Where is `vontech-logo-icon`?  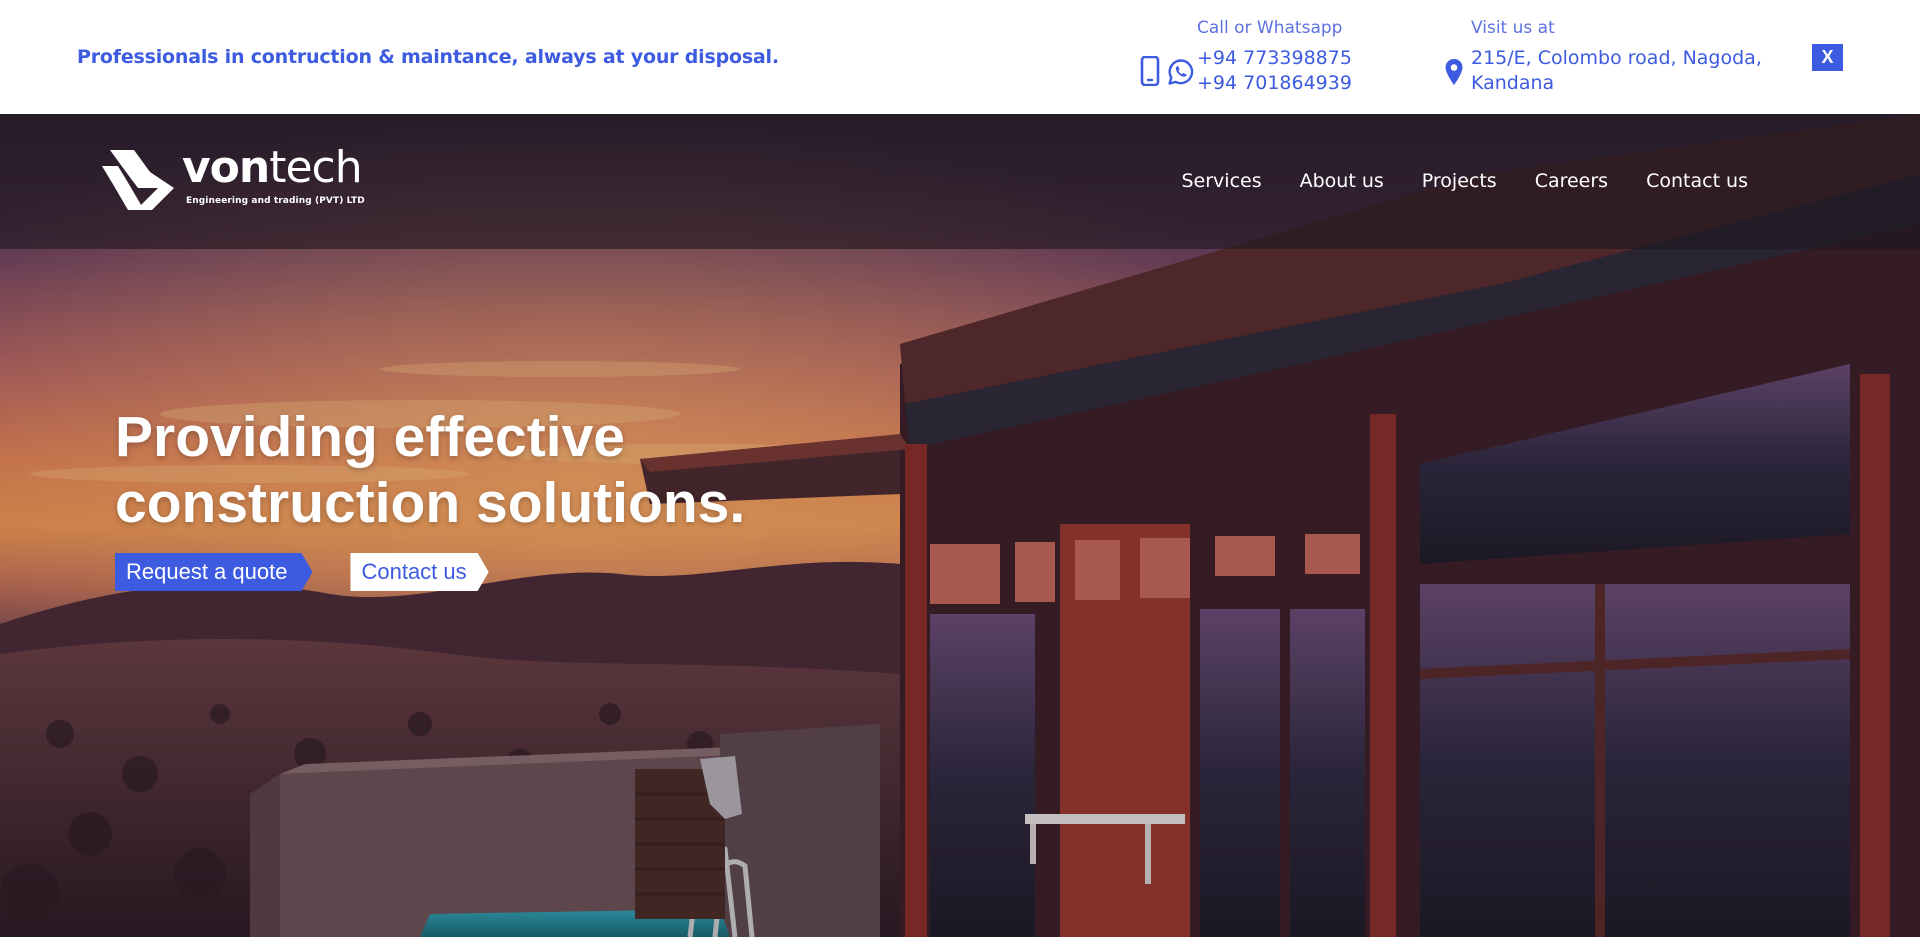
vontech-logo-icon is located at coordinates (138, 180).